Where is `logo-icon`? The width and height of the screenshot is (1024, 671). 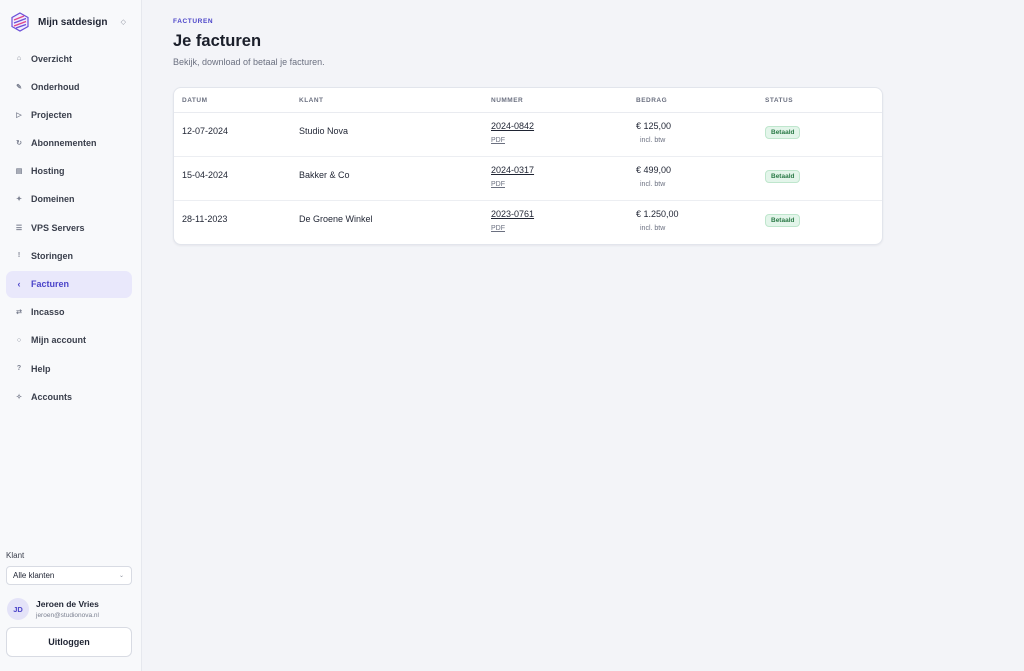
logo-icon is located at coordinates (20, 22).